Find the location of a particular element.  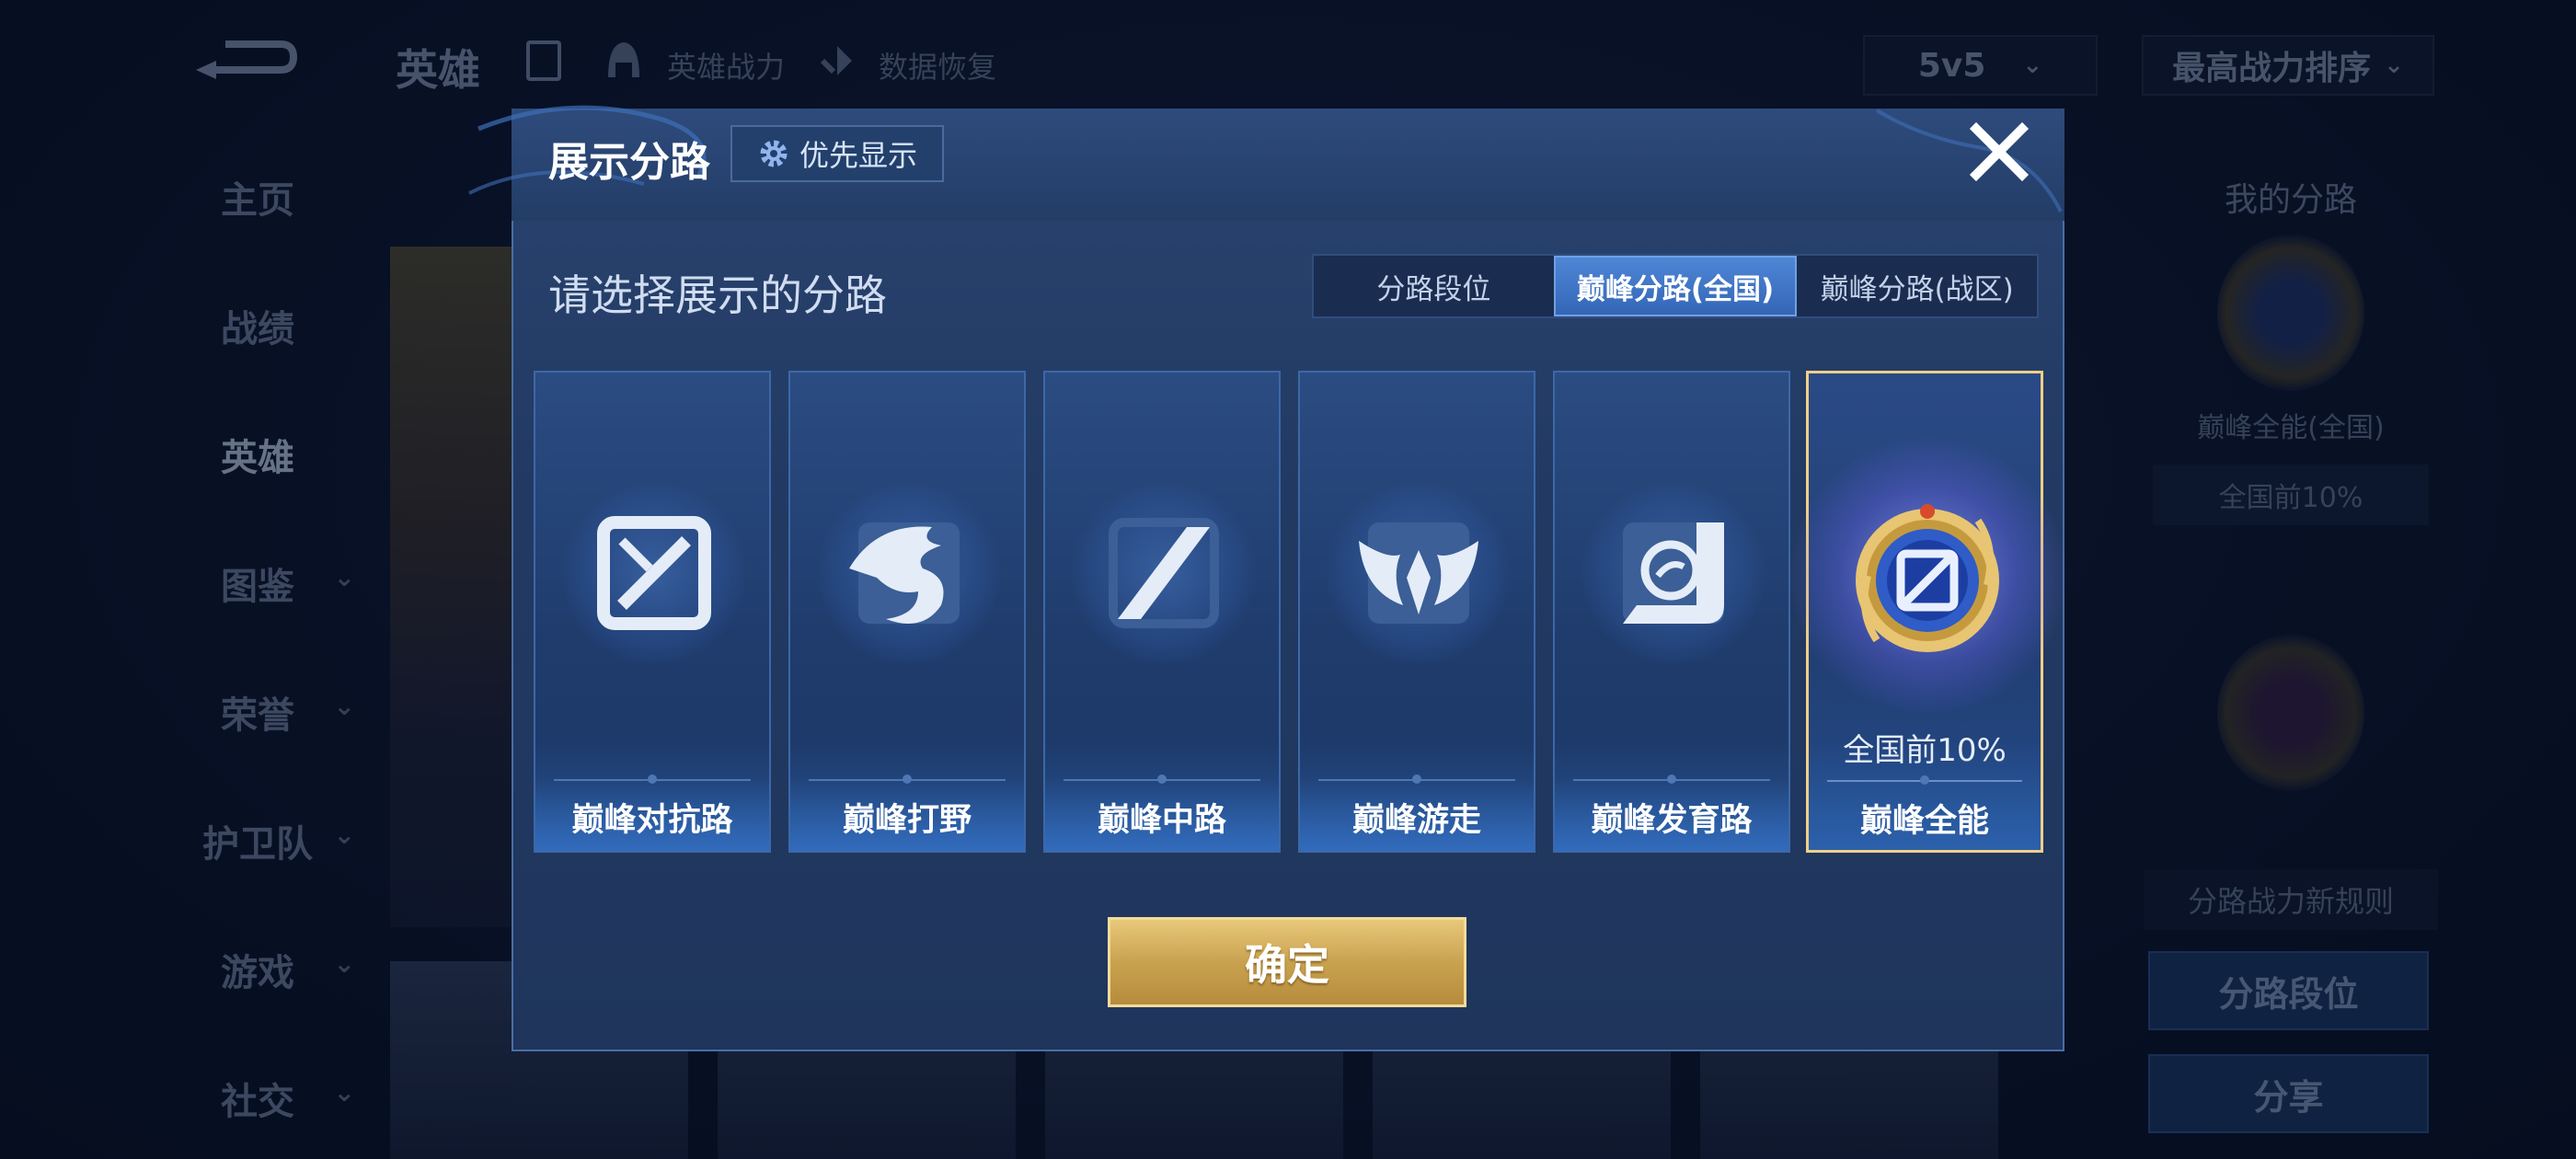

priority-display-button: 优先显示 is located at coordinates (837, 153).